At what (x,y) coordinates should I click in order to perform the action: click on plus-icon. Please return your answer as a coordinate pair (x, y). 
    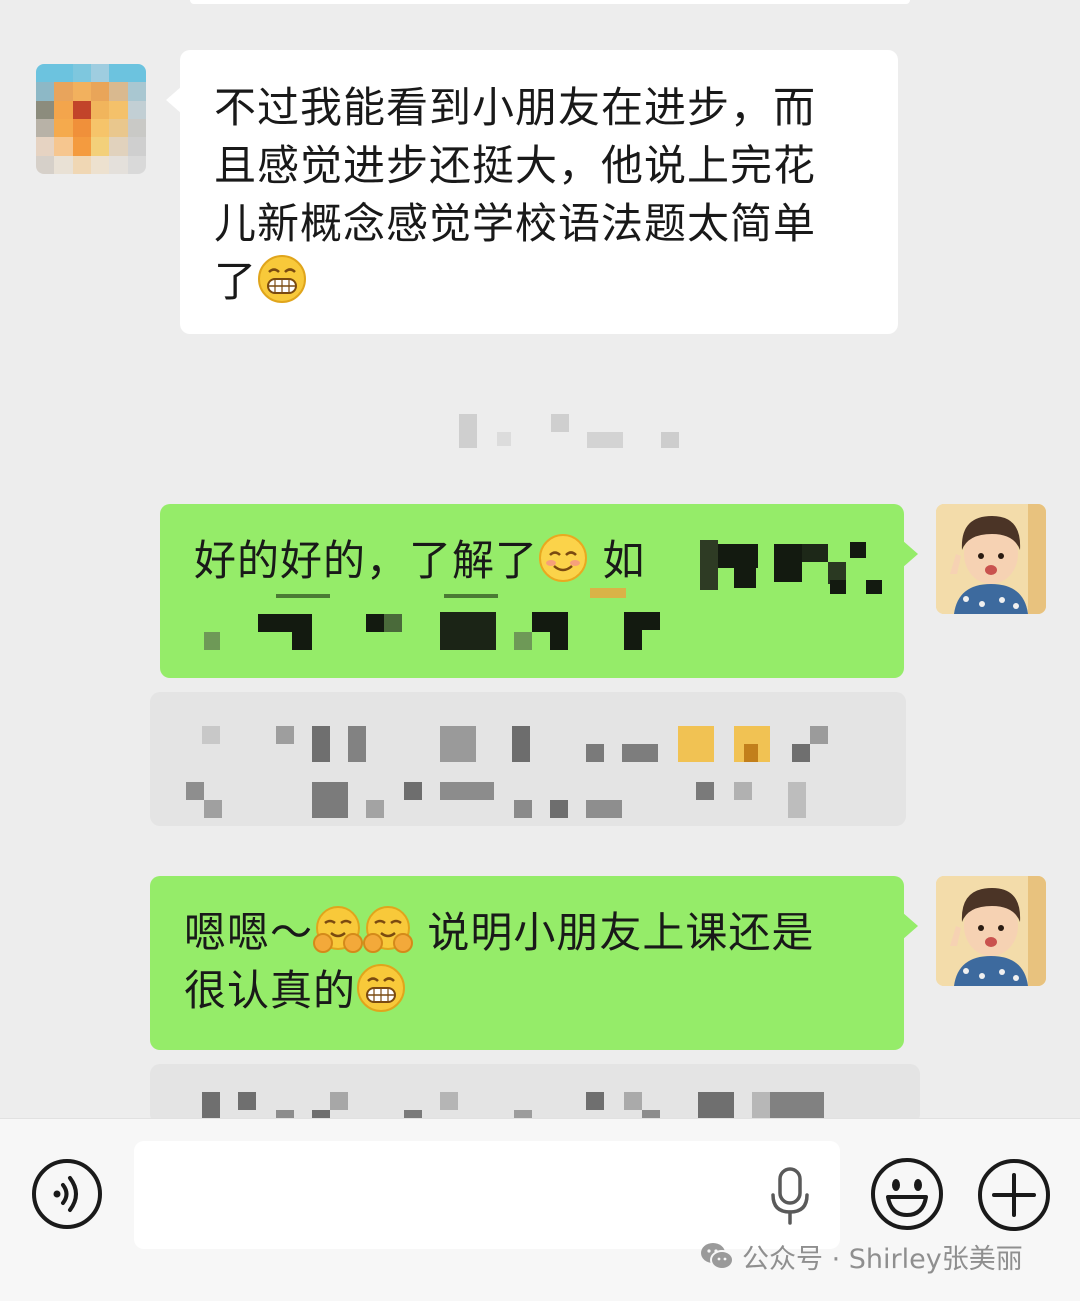
    Looking at the image, I should click on (1014, 1195).